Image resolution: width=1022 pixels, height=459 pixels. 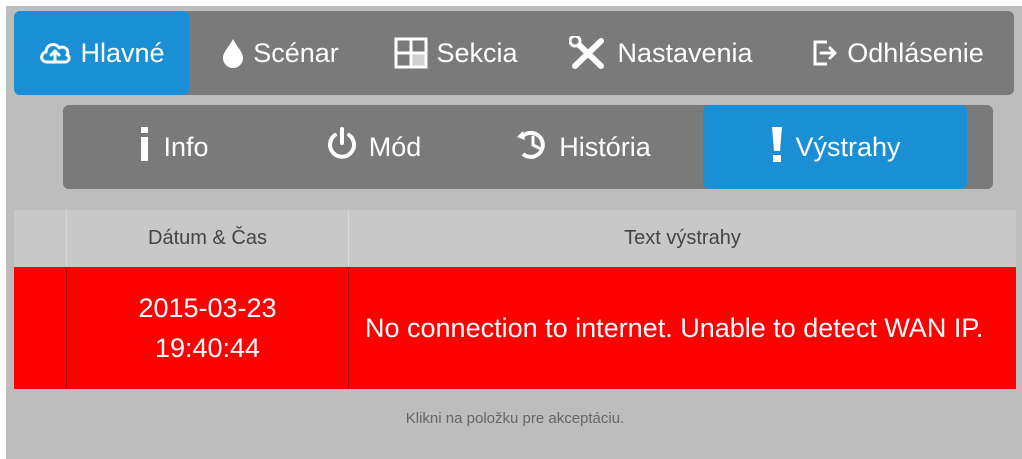 What do you see at coordinates (777, 147) in the screenshot?
I see `exclamation-icon` at bounding box center [777, 147].